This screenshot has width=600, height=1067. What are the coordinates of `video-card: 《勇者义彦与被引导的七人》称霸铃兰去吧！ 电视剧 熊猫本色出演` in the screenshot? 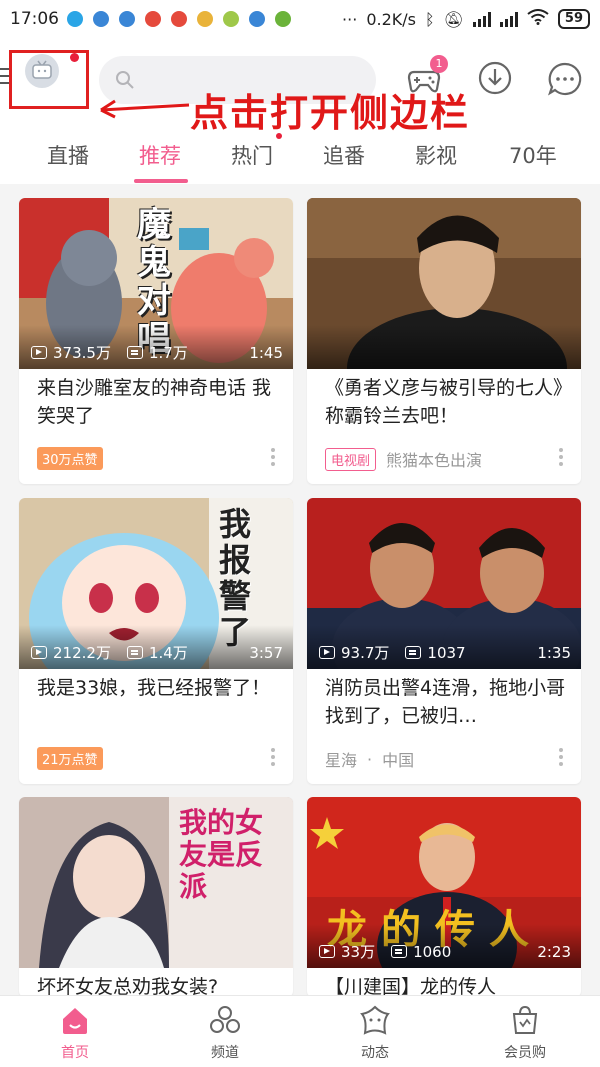 It's located at (444, 341).